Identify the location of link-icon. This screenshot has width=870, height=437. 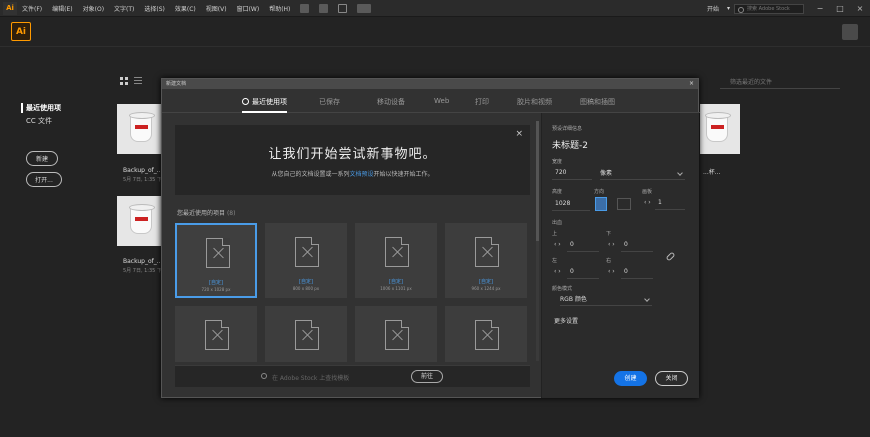
(670, 256).